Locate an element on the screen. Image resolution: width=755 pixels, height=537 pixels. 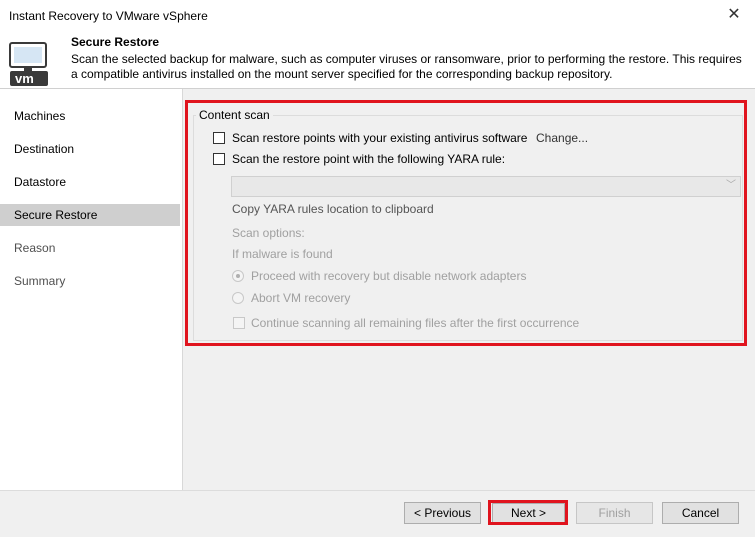
sidebar-item-secure-restore: Secure Restore is located at coordinates (90, 215).